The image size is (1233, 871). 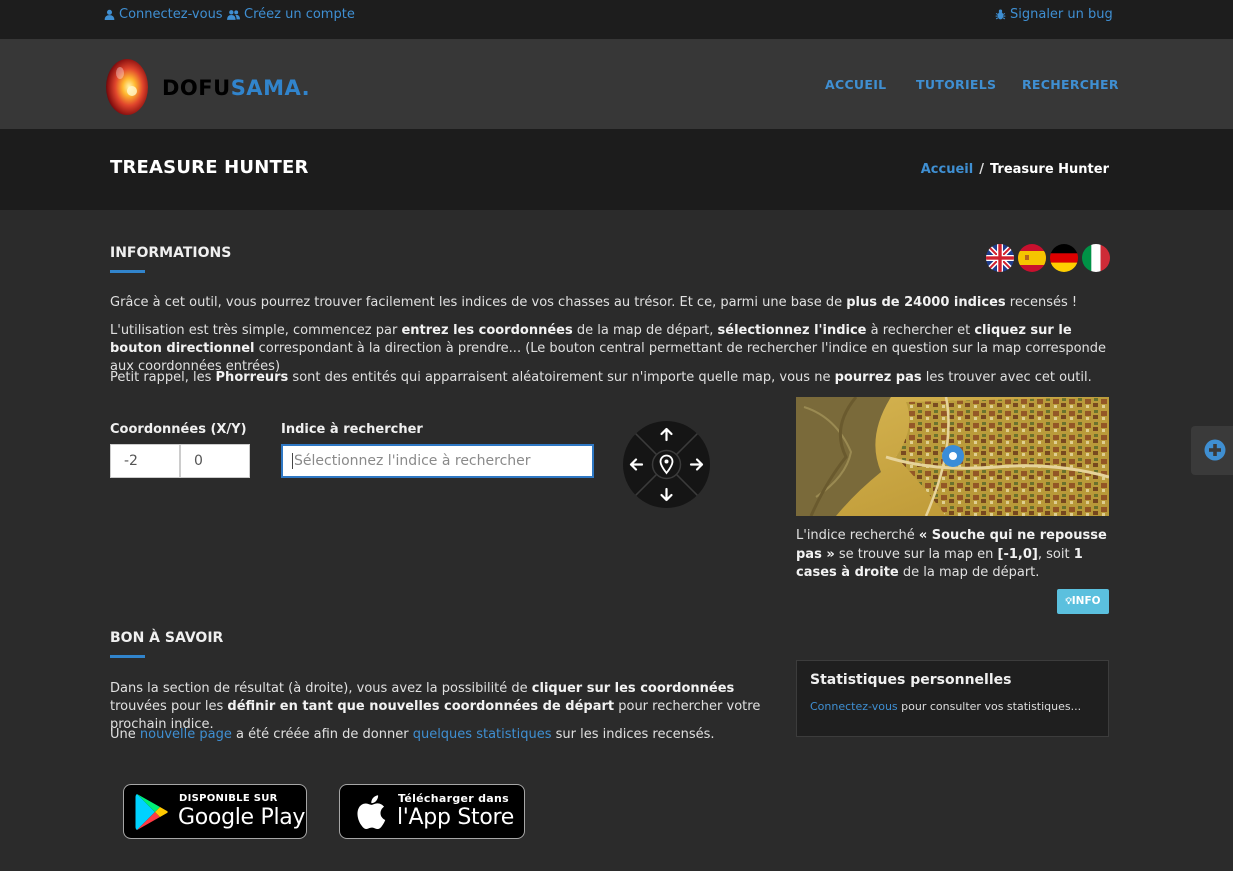 What do you see at coordinates (432, 811) in the screenshot?
I see `app-store-badge: Télécharger dans l'App Store` at bounding box center [432, 811].